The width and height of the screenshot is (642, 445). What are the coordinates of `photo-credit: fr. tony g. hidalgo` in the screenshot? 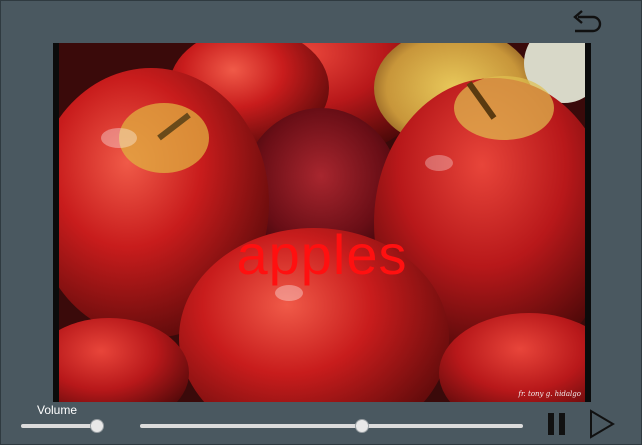 It's located at (549, 394).